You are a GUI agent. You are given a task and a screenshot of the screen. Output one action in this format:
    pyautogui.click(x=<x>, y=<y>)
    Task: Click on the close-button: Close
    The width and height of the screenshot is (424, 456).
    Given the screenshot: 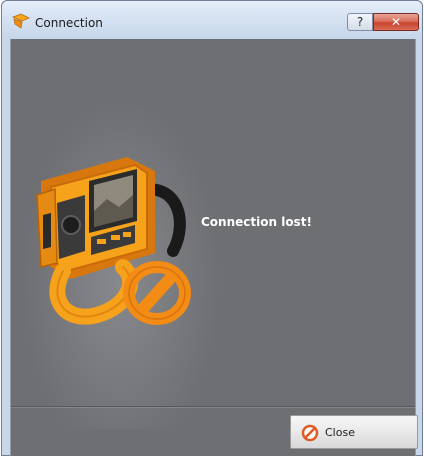 What is the action you would take?
    pyautogui.click(x=354, y=432)
    